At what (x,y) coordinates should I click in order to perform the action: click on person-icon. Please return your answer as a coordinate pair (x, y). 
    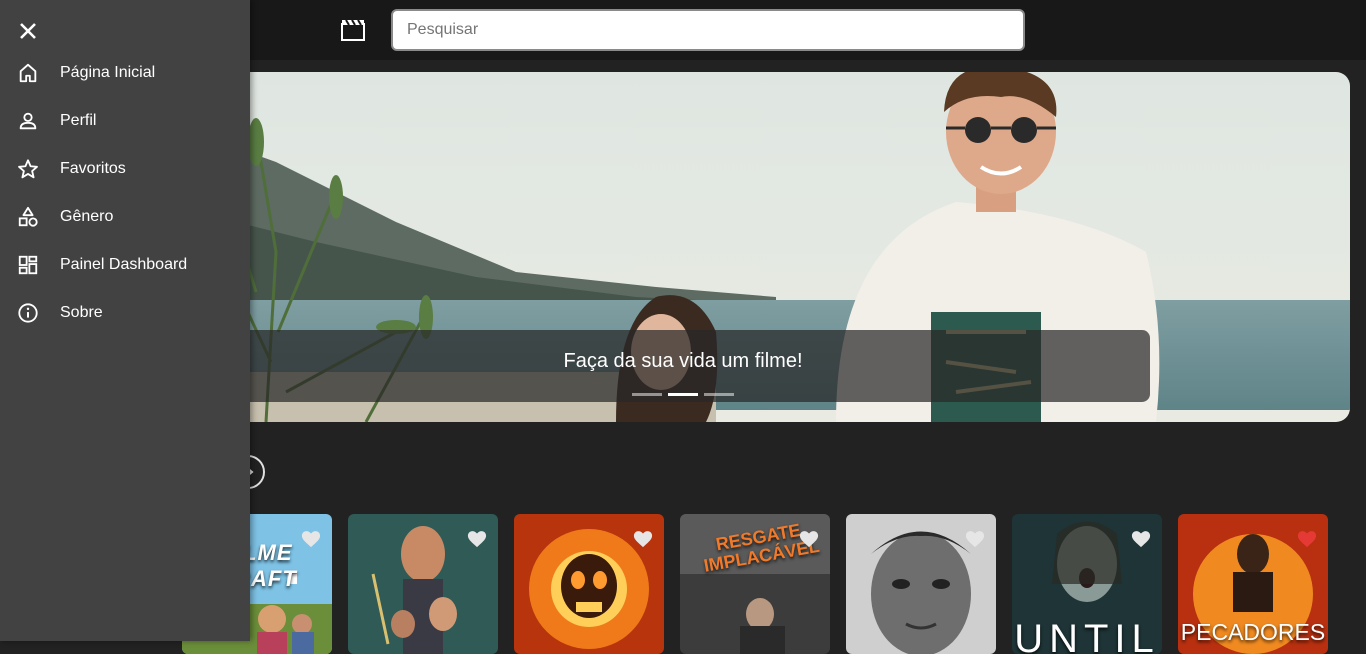
    Looking at the image, I should click on (28, 121).